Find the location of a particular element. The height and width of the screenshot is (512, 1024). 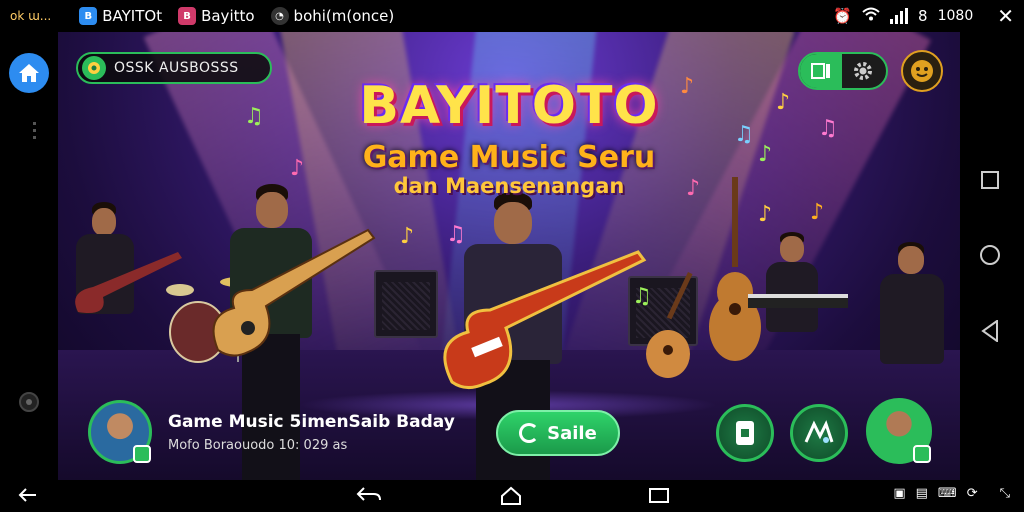

status-app-1: B BAYITOt is located at coordinates (120, 16).